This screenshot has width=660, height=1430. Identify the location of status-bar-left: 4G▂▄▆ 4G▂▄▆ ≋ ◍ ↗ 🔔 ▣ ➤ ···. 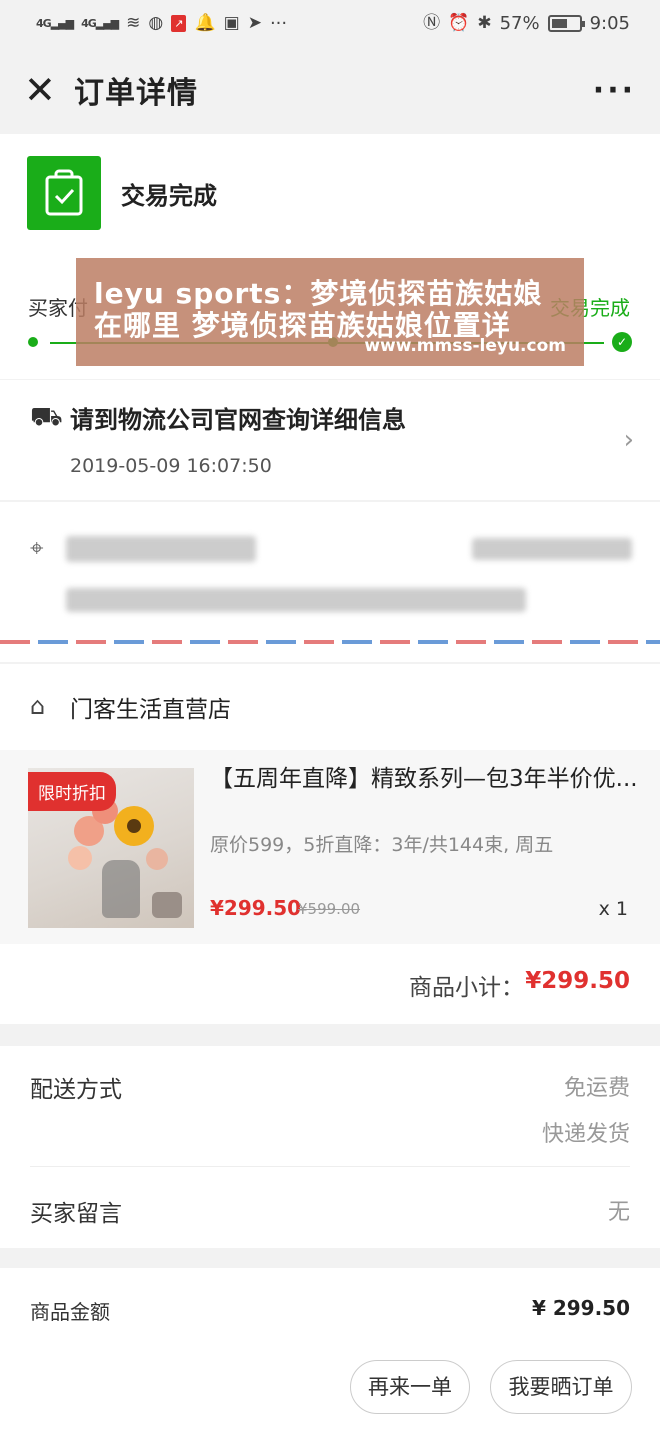
(161, 23).